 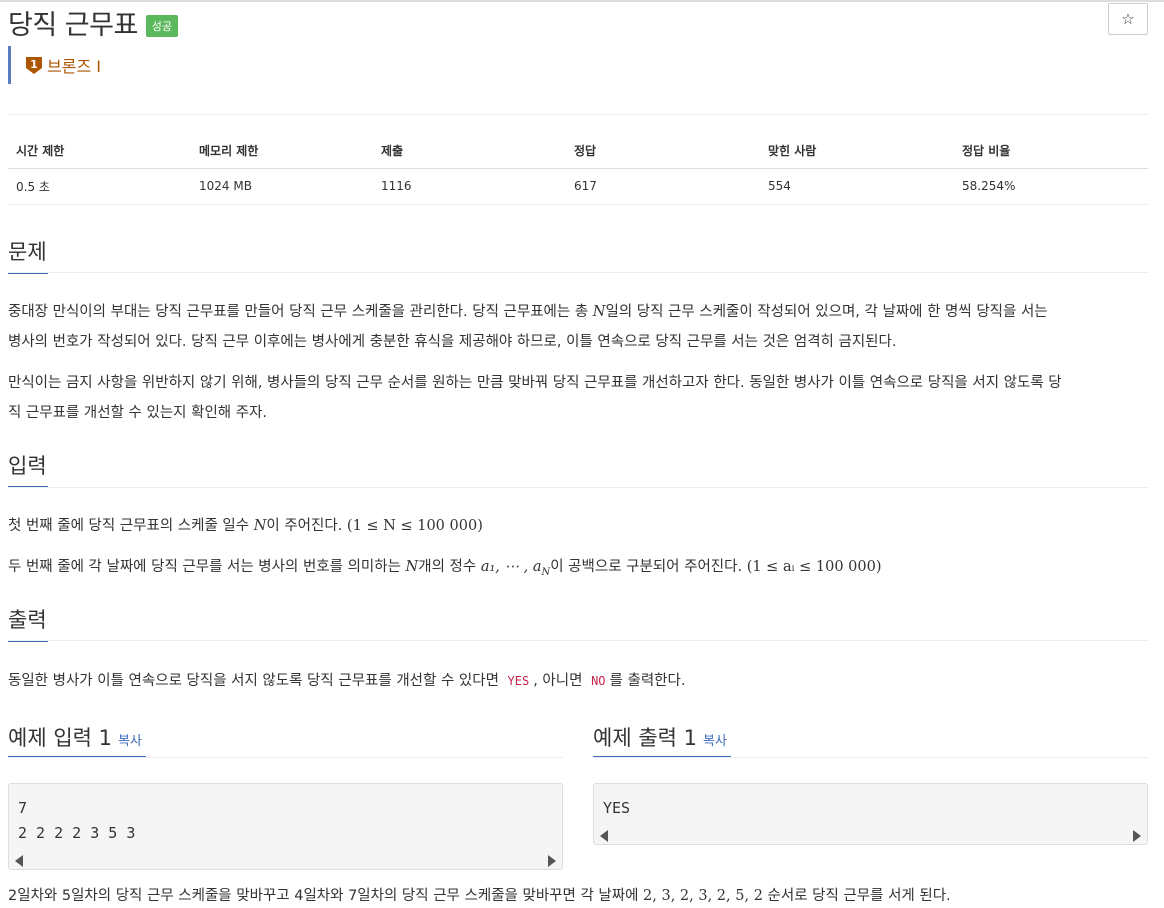 I want to click on page-title: 당직 근무표, so click(x=73, y=25).